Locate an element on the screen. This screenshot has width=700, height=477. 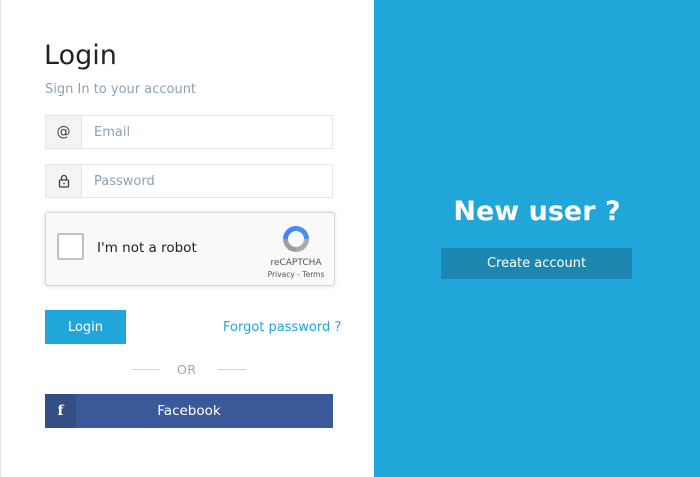
divider-text: OR is located at coordinates (187, 369).